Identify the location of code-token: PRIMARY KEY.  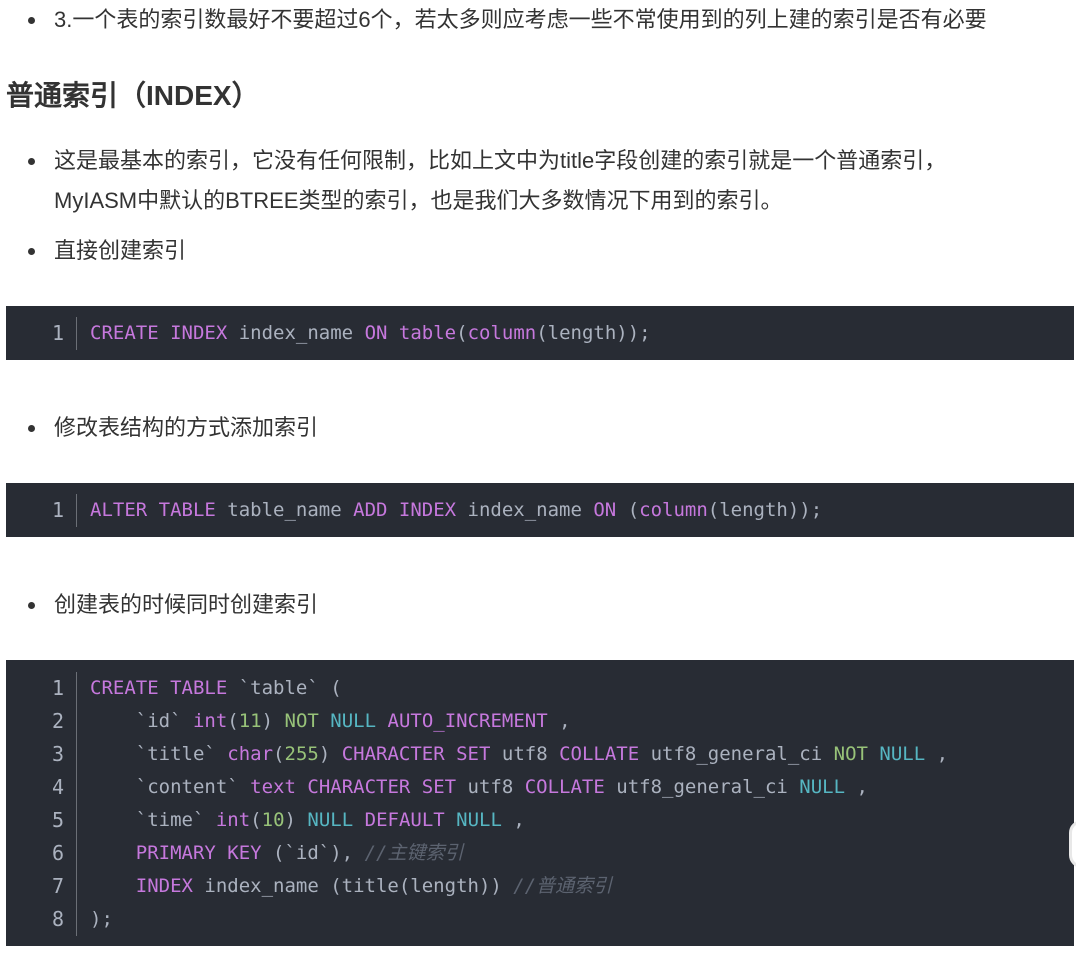
(198, 853).